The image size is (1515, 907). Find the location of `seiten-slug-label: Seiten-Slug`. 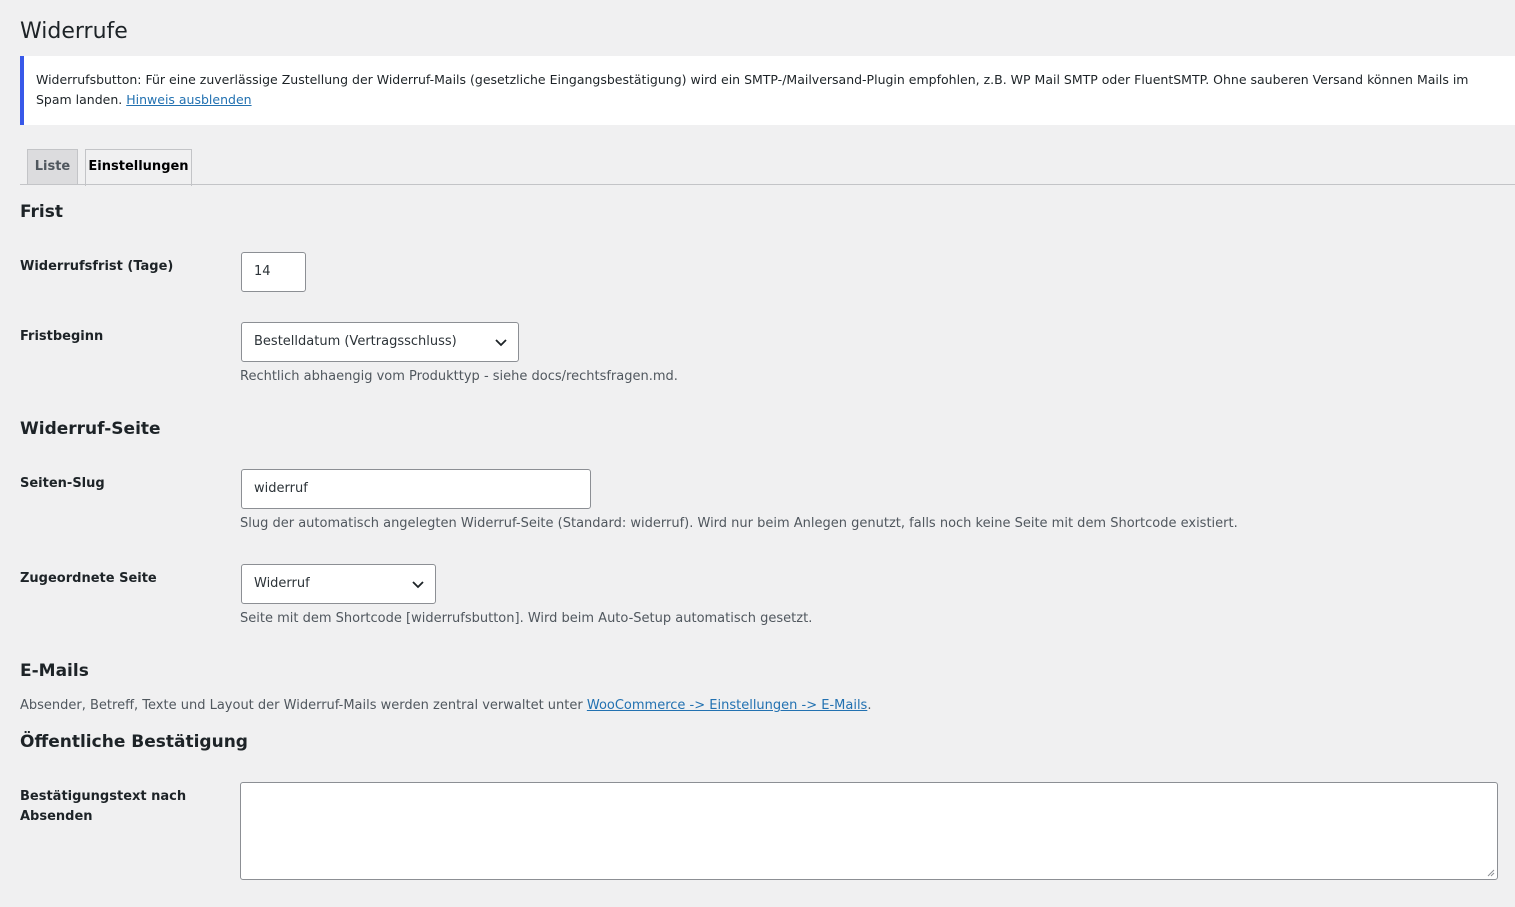

seiten-slug-label: Seiten-Slug is located at coordinates (62, 483).